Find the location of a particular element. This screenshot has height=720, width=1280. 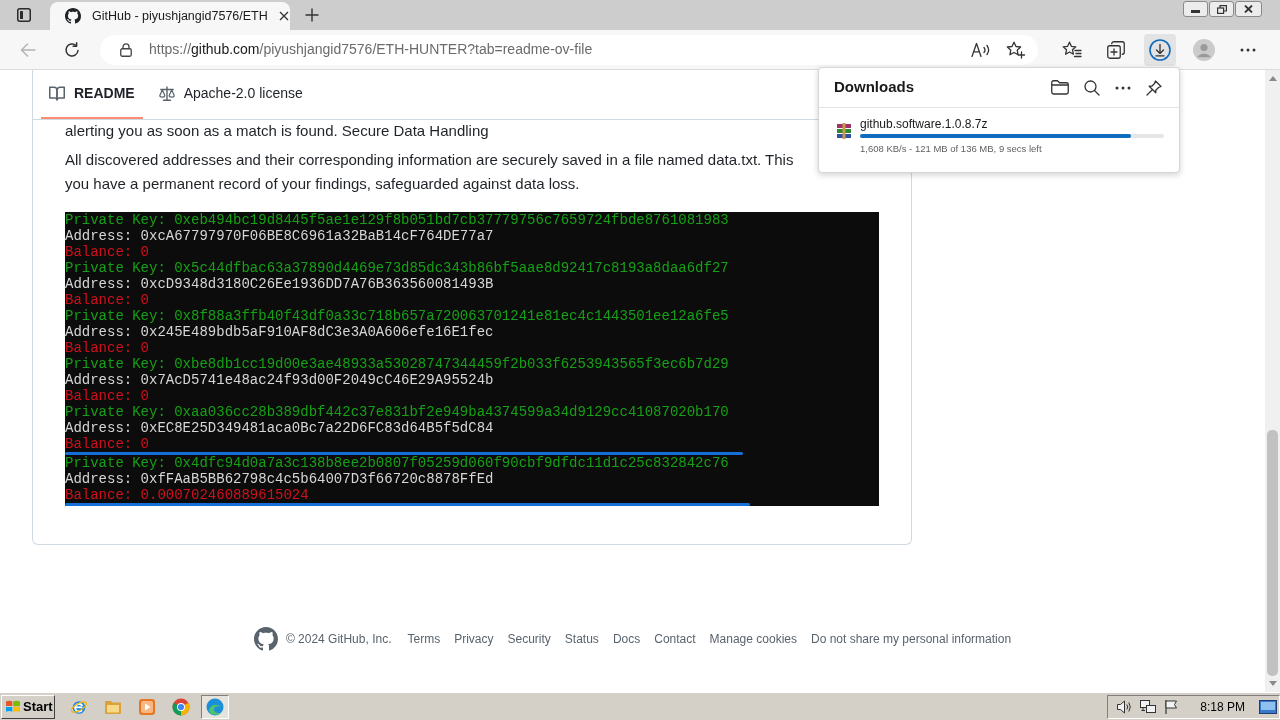

show-desktop-icon is located at coordinates (1268, 706).